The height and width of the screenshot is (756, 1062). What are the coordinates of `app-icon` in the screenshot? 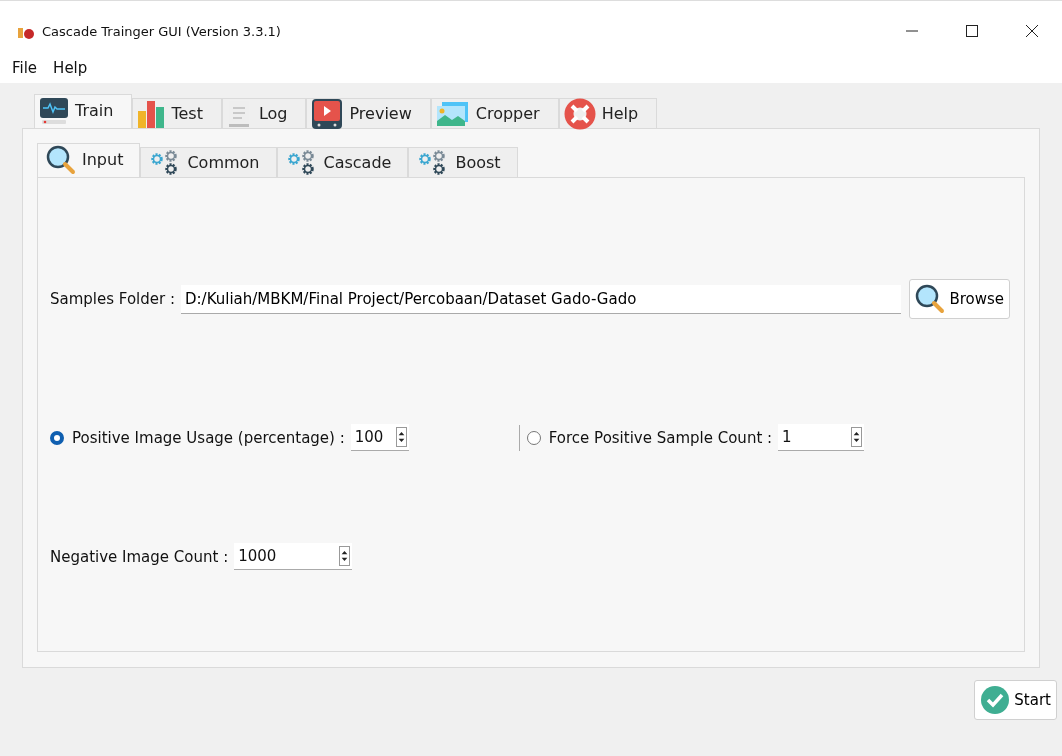 It's located at (27, 33).